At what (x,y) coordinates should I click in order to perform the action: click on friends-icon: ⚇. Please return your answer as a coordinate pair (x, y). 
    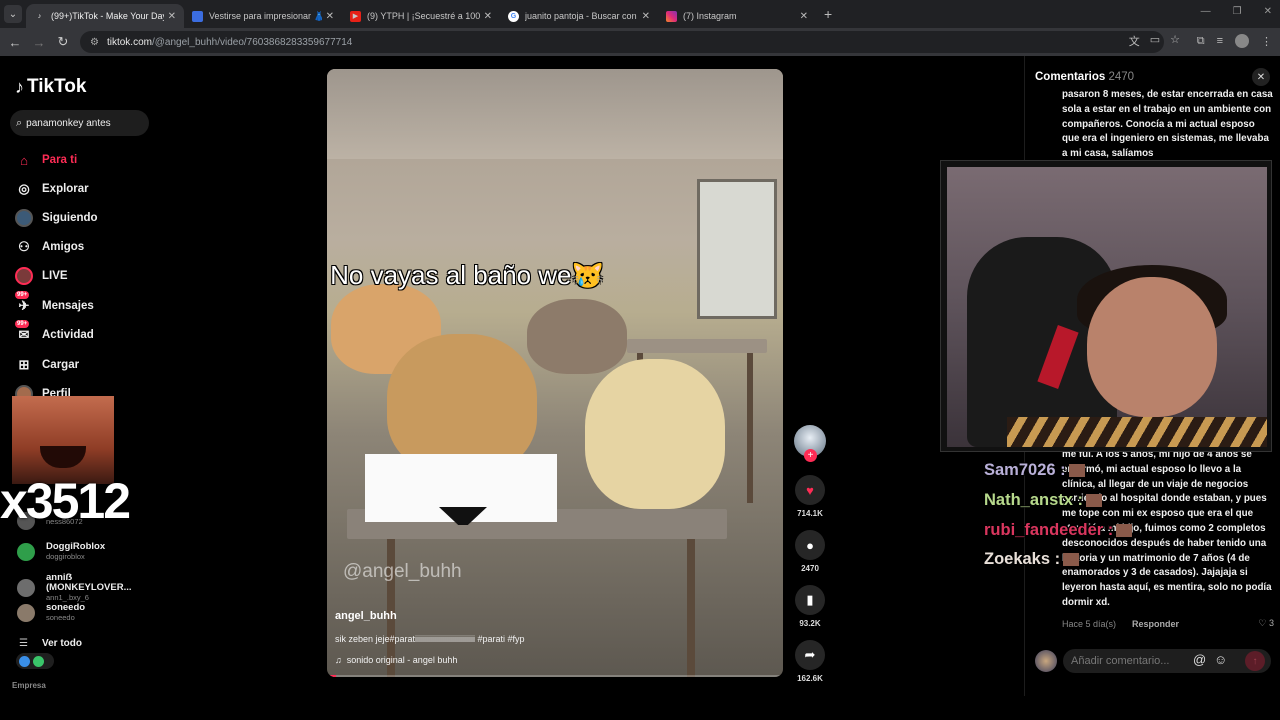
    Looking at the image, I should click on (24, 246).